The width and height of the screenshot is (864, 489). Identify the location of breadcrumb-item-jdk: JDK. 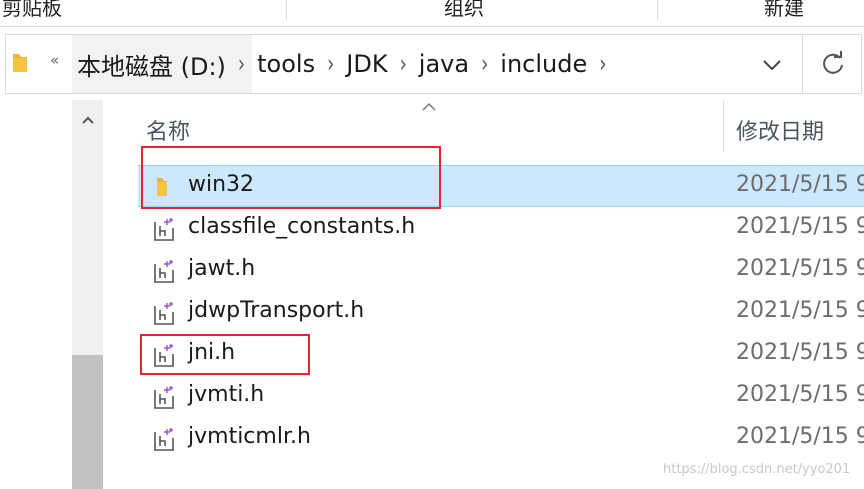
(366, 64).